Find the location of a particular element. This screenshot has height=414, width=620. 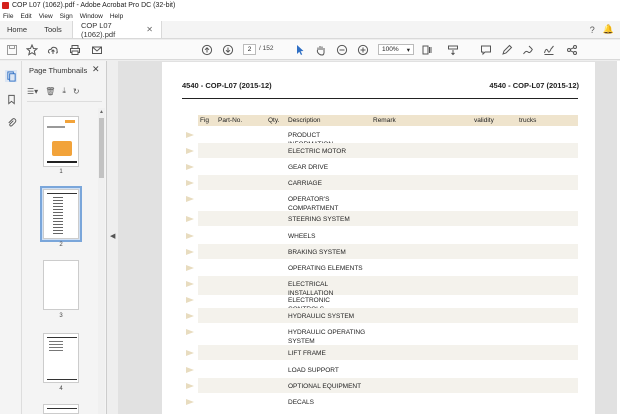

zoom-in-icon is located at coordinates (363, 50).